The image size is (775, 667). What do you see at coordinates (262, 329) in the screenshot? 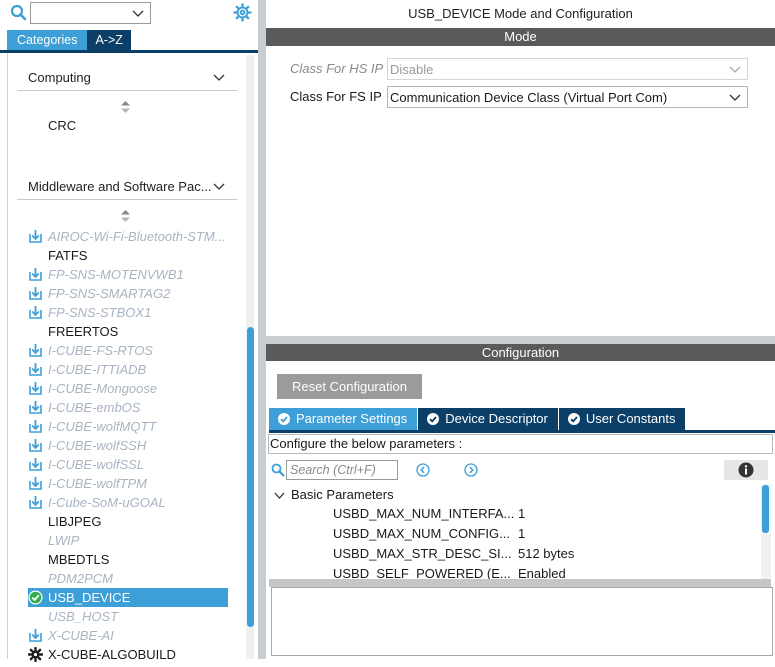
I see `panel-splitter` at bounding box center [262, 329].